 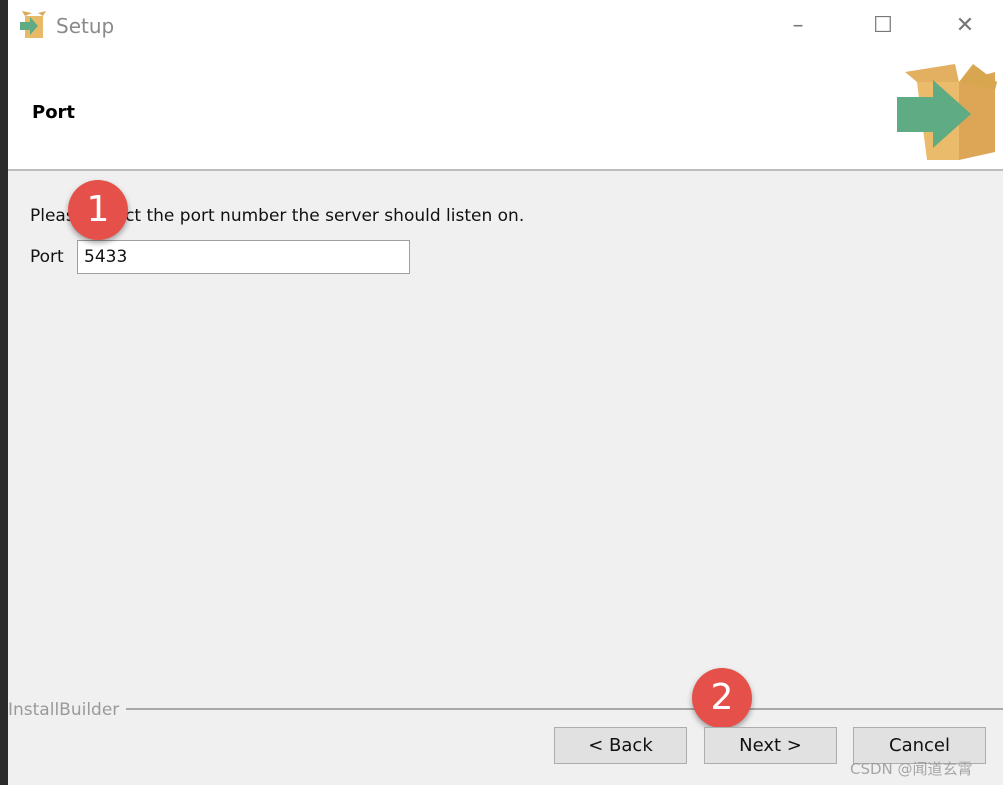 I want to click on back-button: < Back, so click(x=620, y=745).